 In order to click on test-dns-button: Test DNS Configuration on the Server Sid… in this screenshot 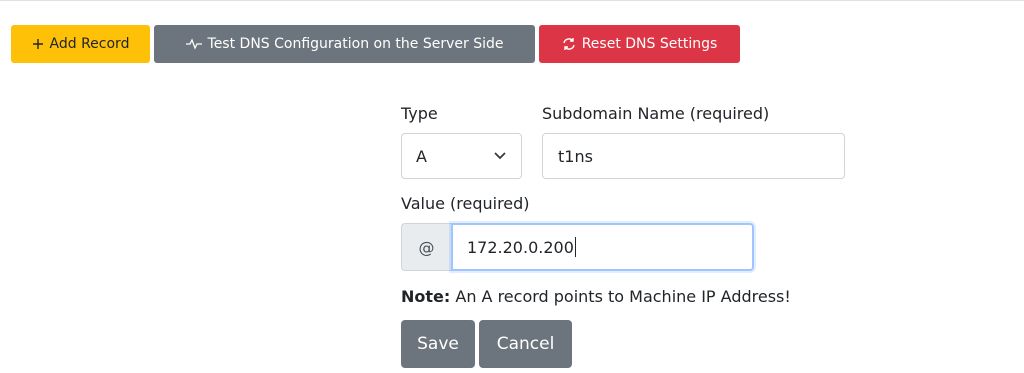, I will do `click(344, 44)`.